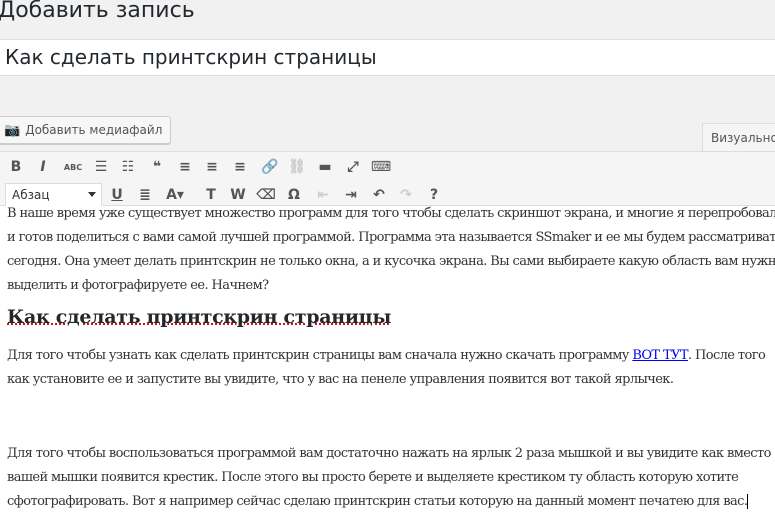 The image size is (775, 516). I want to click on undo-icon: ↶, so click(379, 195).